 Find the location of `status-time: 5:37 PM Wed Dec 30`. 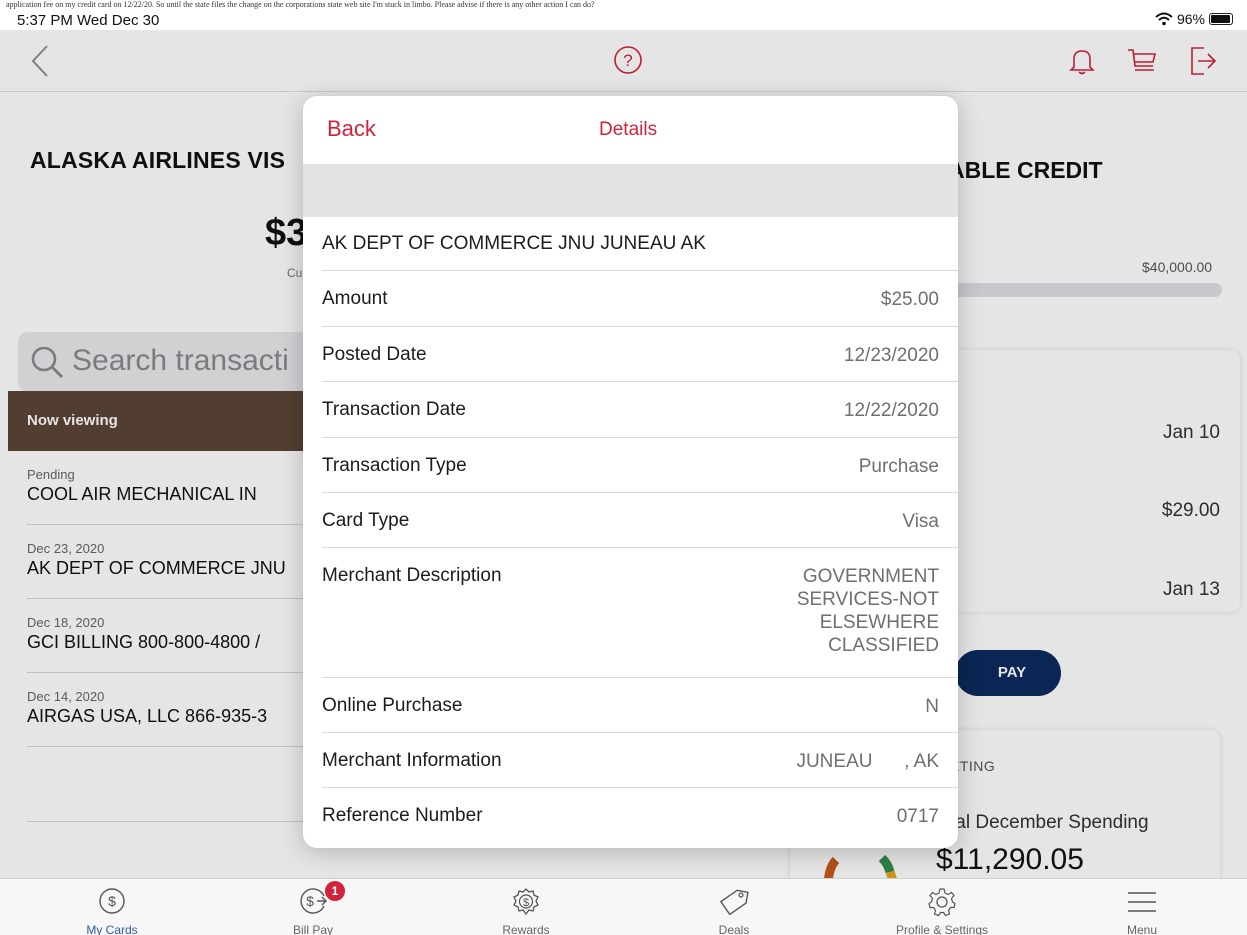

status-time: 5:37 PM Wed Dec 30 is located at coordinates (88, 20).